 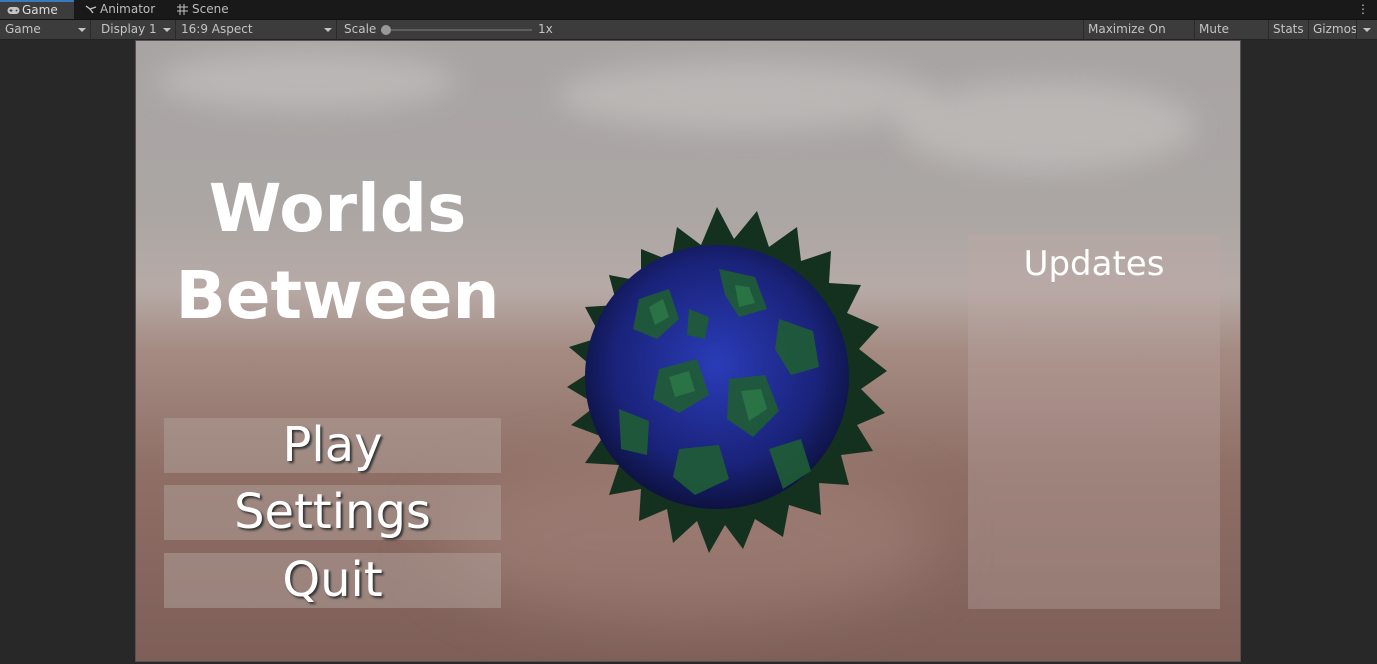 What do you see at coordinates (1288, 29) in the screenshot?
I see `stats-toggle: Stats` at bounding box center [1288, 29].